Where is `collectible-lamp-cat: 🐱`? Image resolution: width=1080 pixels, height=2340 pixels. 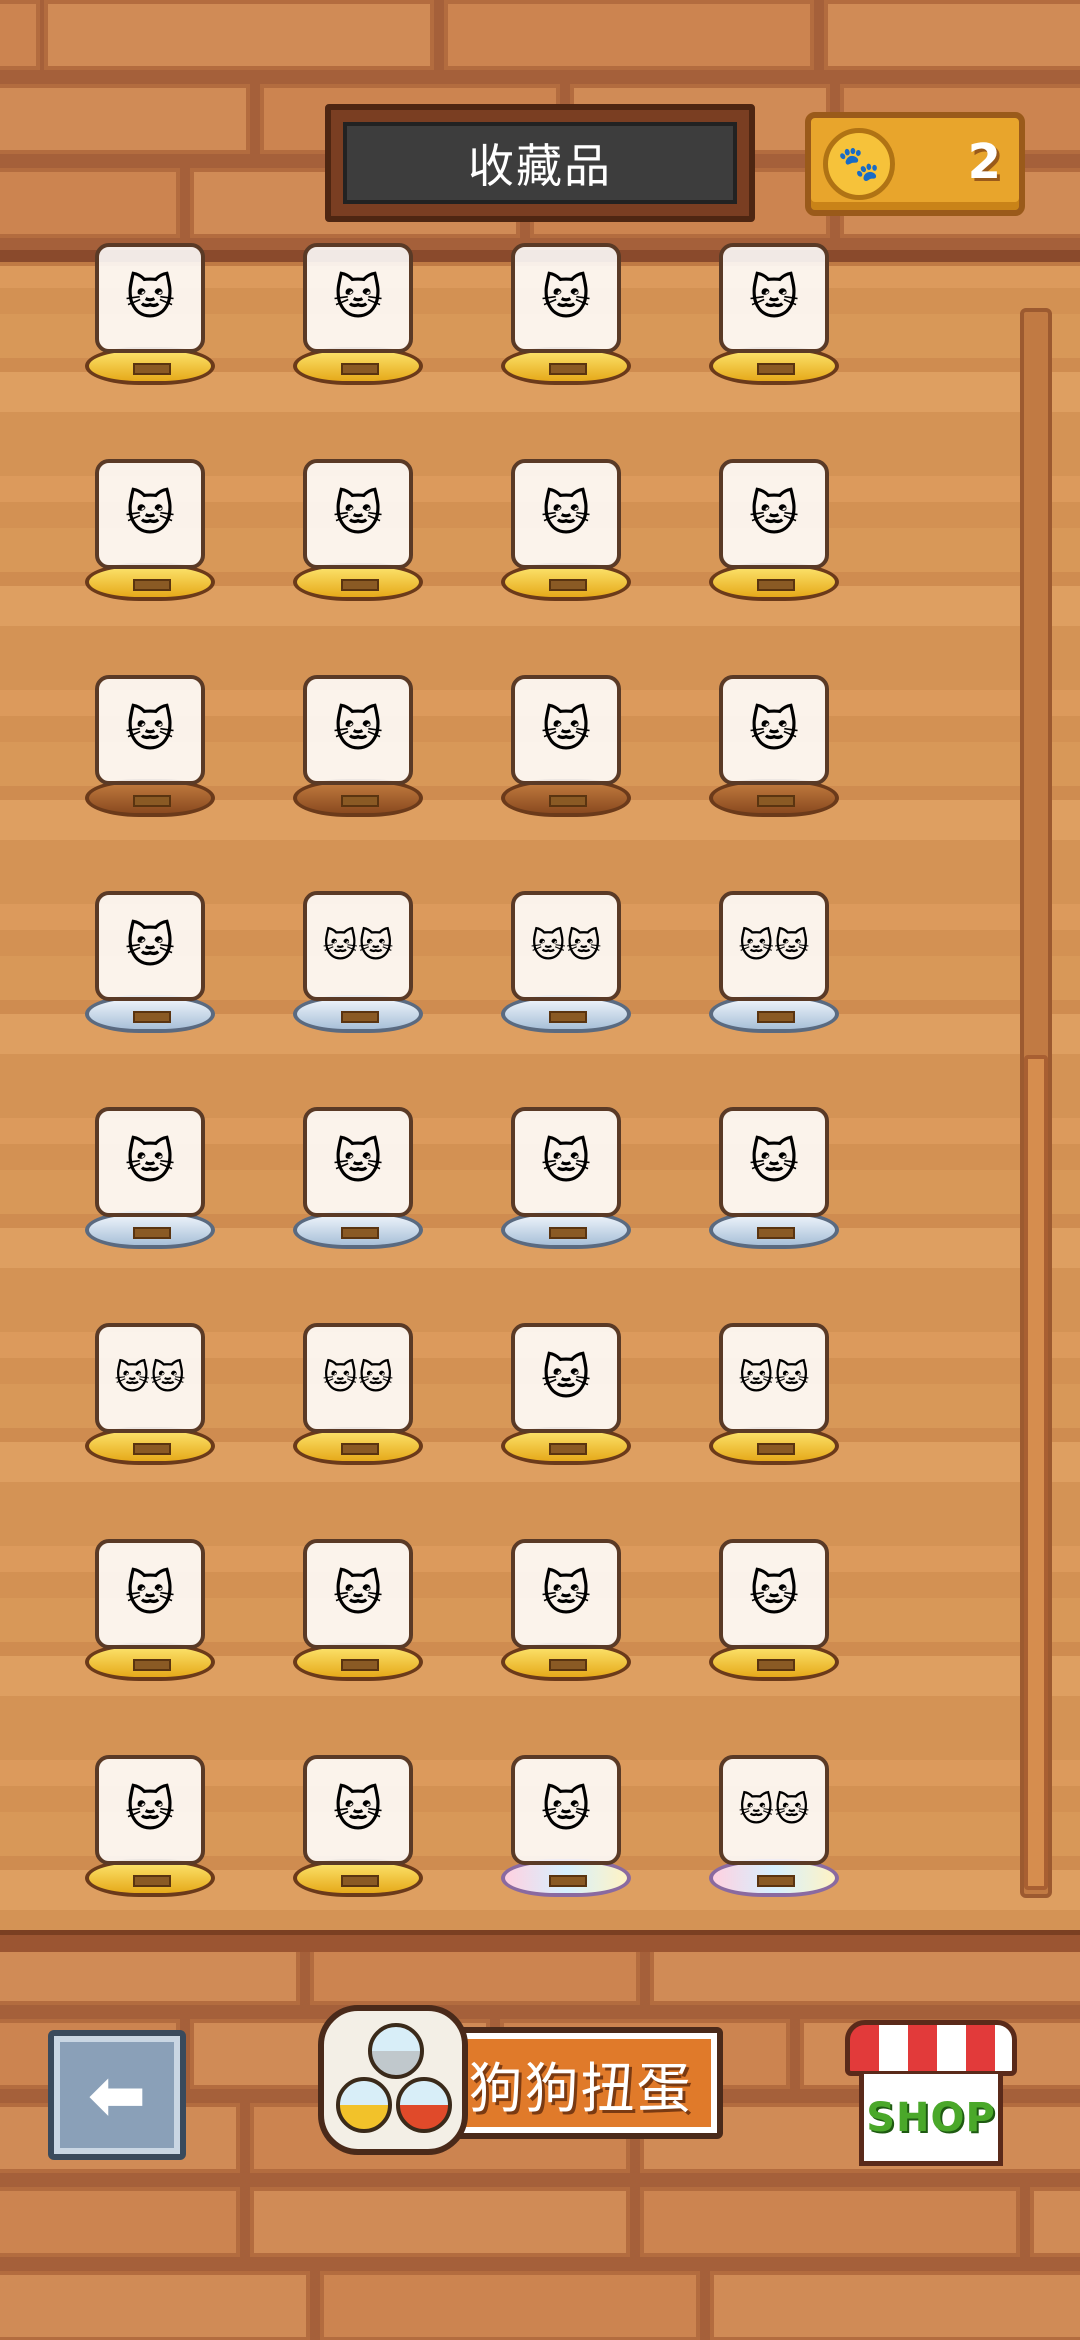 collectible-lamp-cat: 🐱 is located at coordinates (358, 732).